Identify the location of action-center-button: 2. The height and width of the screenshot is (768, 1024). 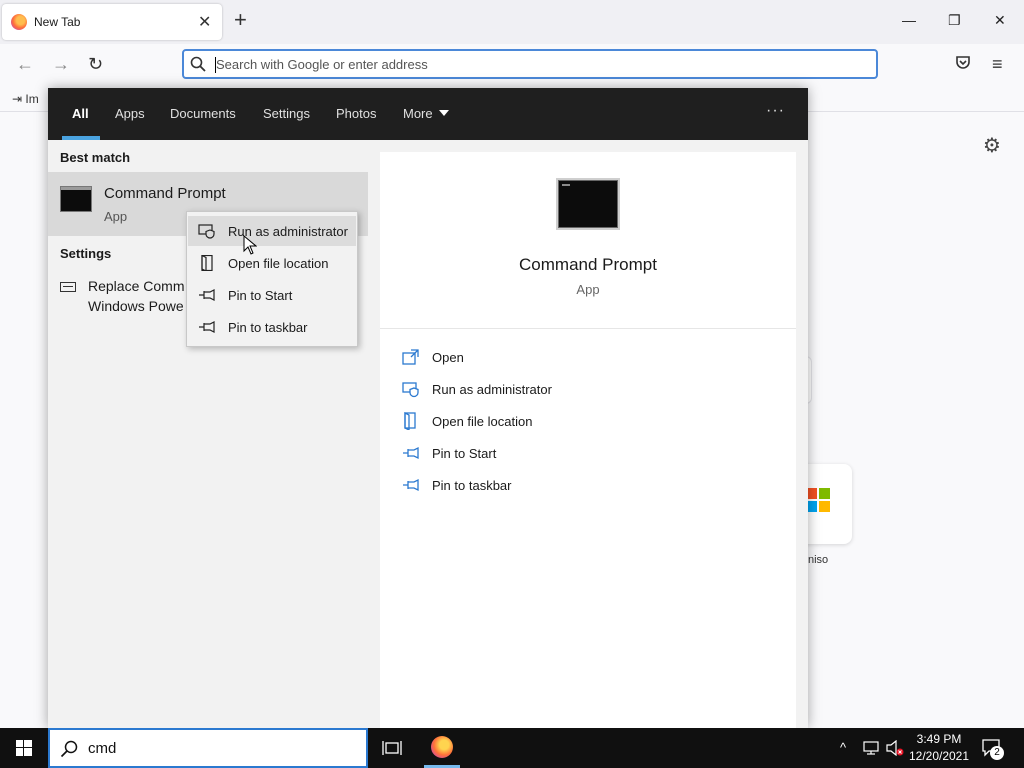
(993, 749).